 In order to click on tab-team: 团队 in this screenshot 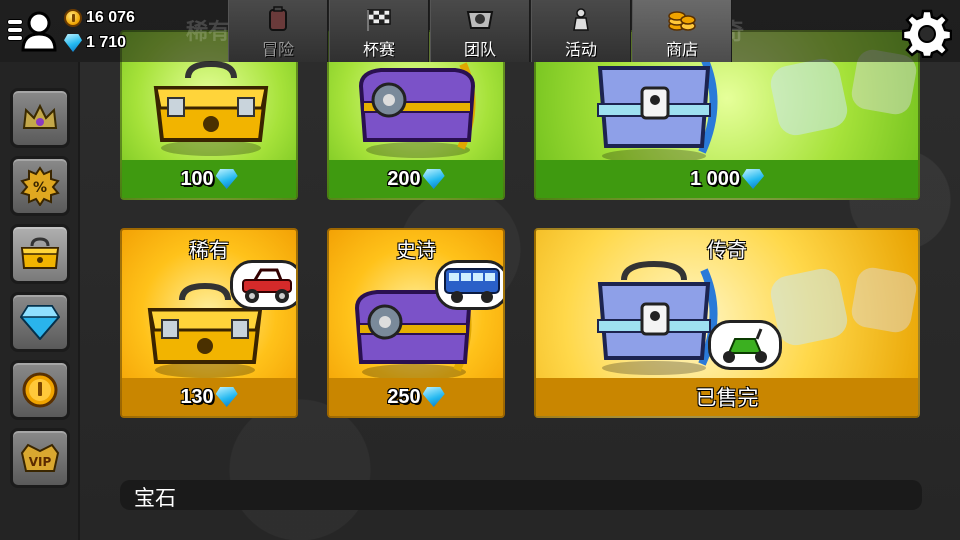, I will do `click(480, 31)`.